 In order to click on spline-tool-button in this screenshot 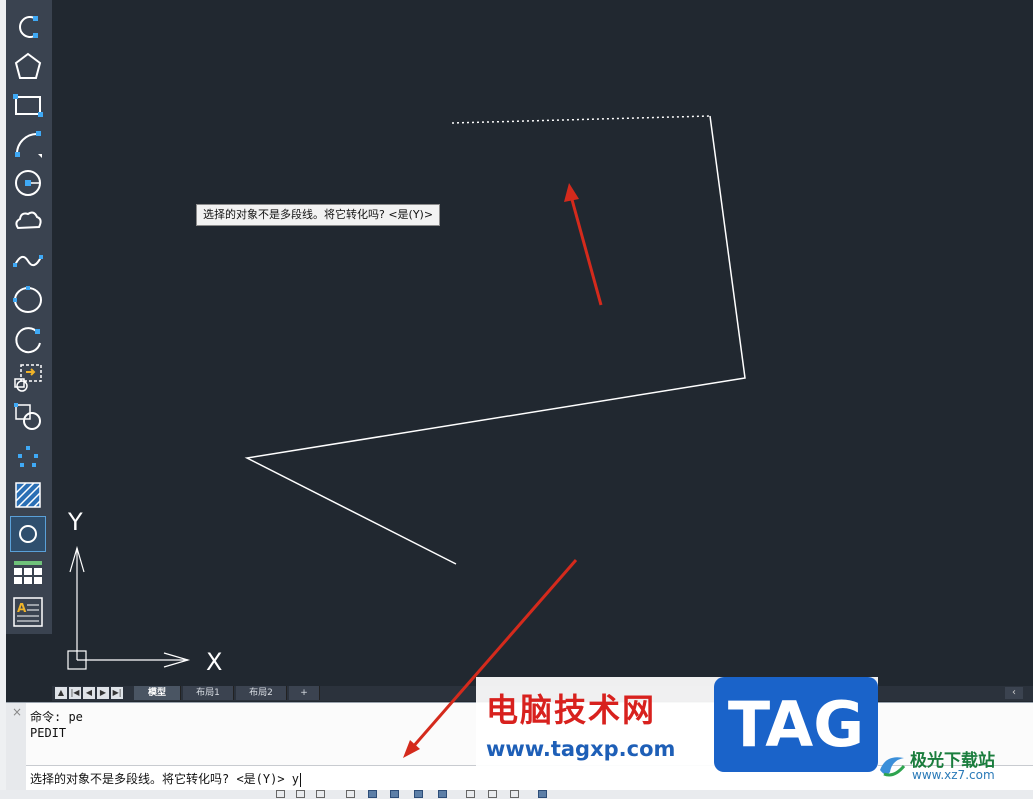, I will do `click(28, 261)`.